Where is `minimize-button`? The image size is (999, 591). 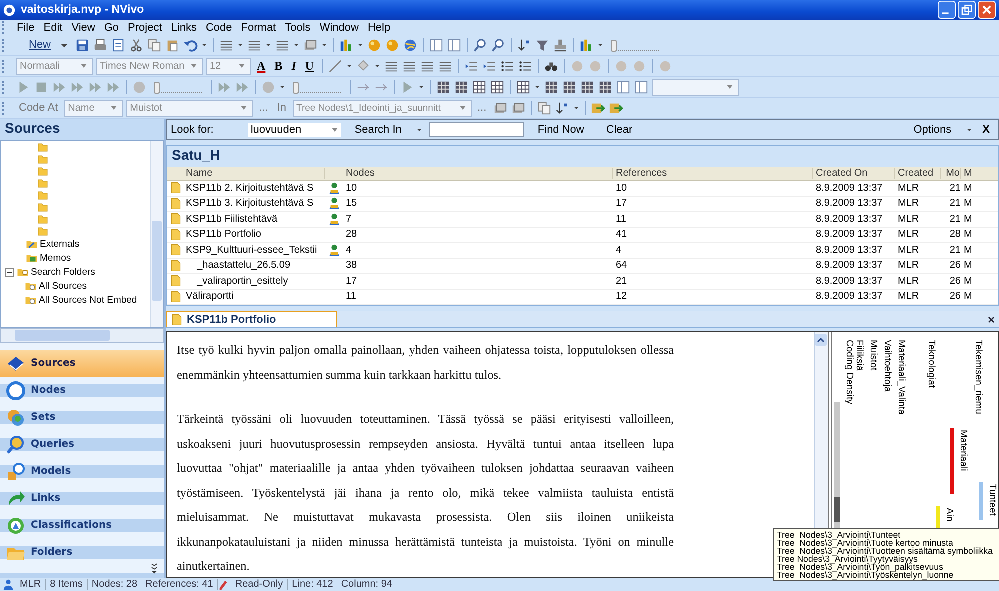
minimize-button is located at coordinates (947, 10).